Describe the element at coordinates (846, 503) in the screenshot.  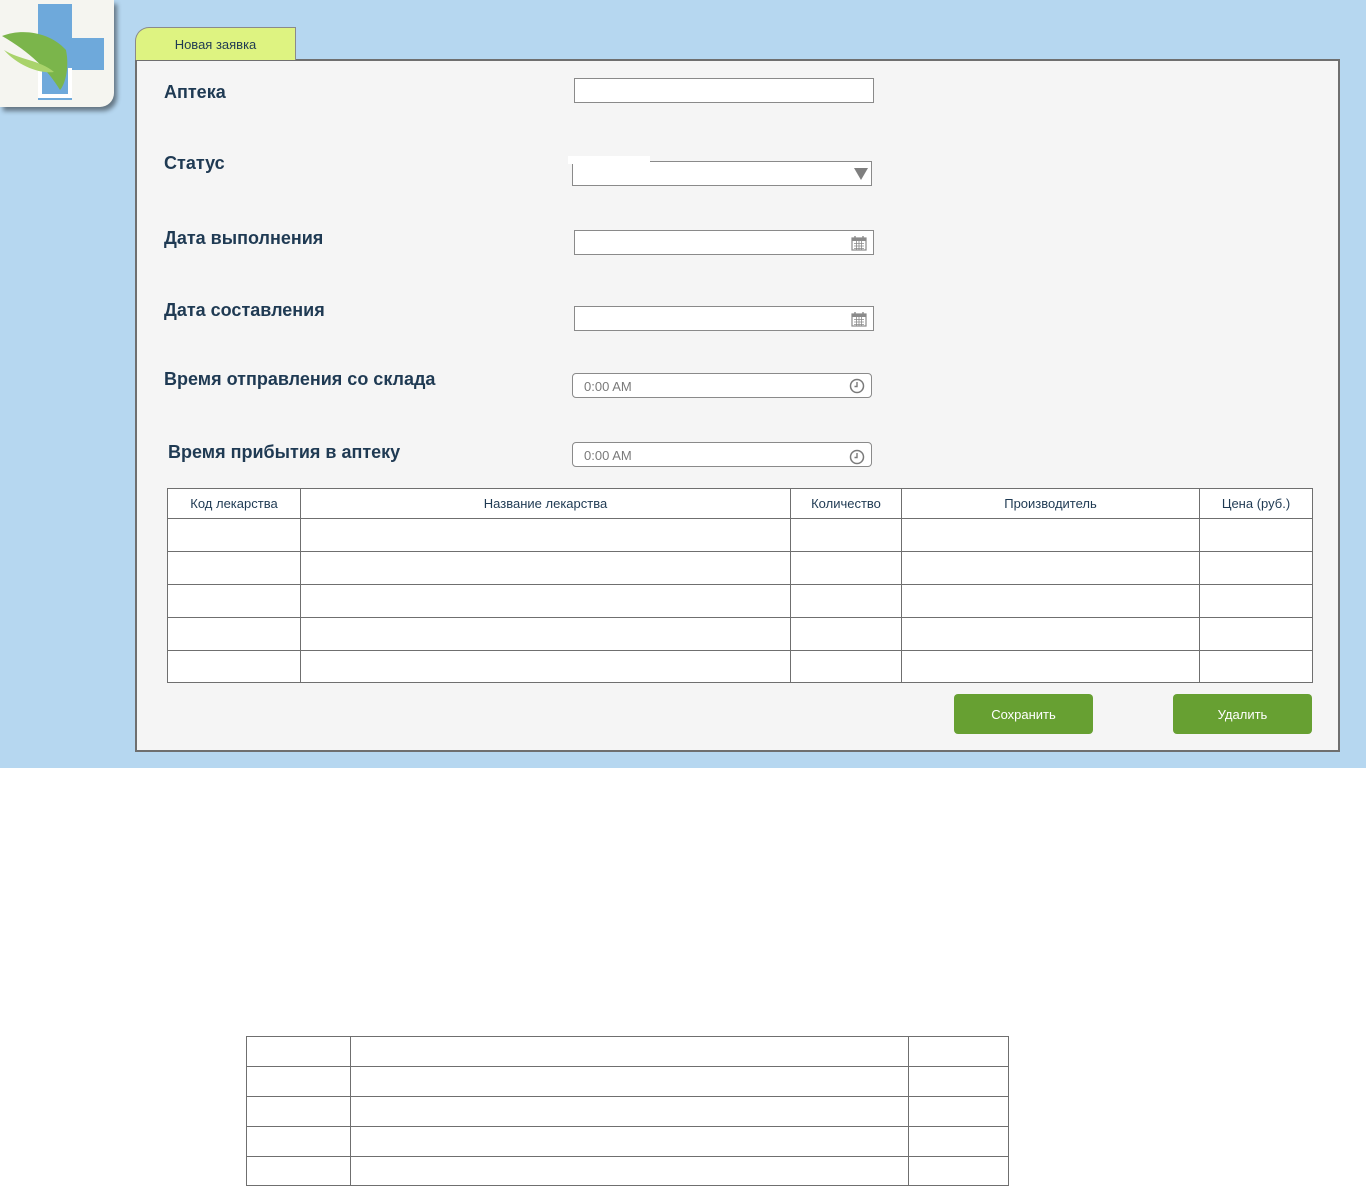
I see `column-header-quantity: Количество` at that location.